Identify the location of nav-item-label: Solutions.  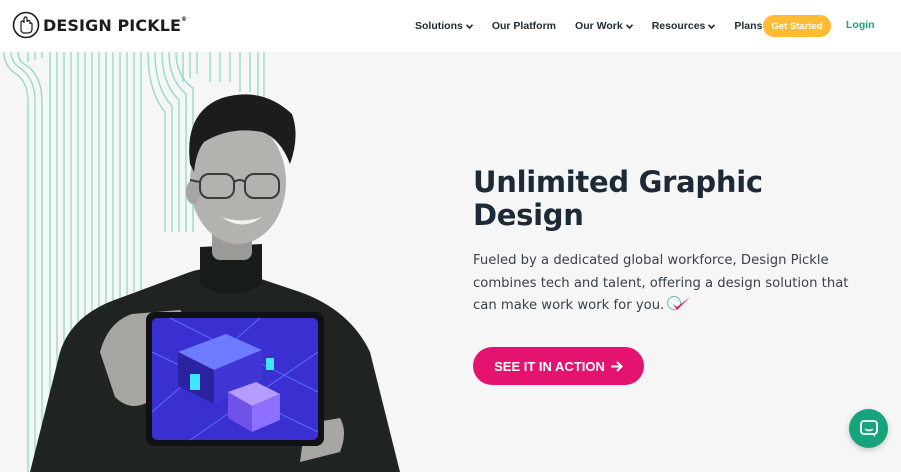
(439, 26).